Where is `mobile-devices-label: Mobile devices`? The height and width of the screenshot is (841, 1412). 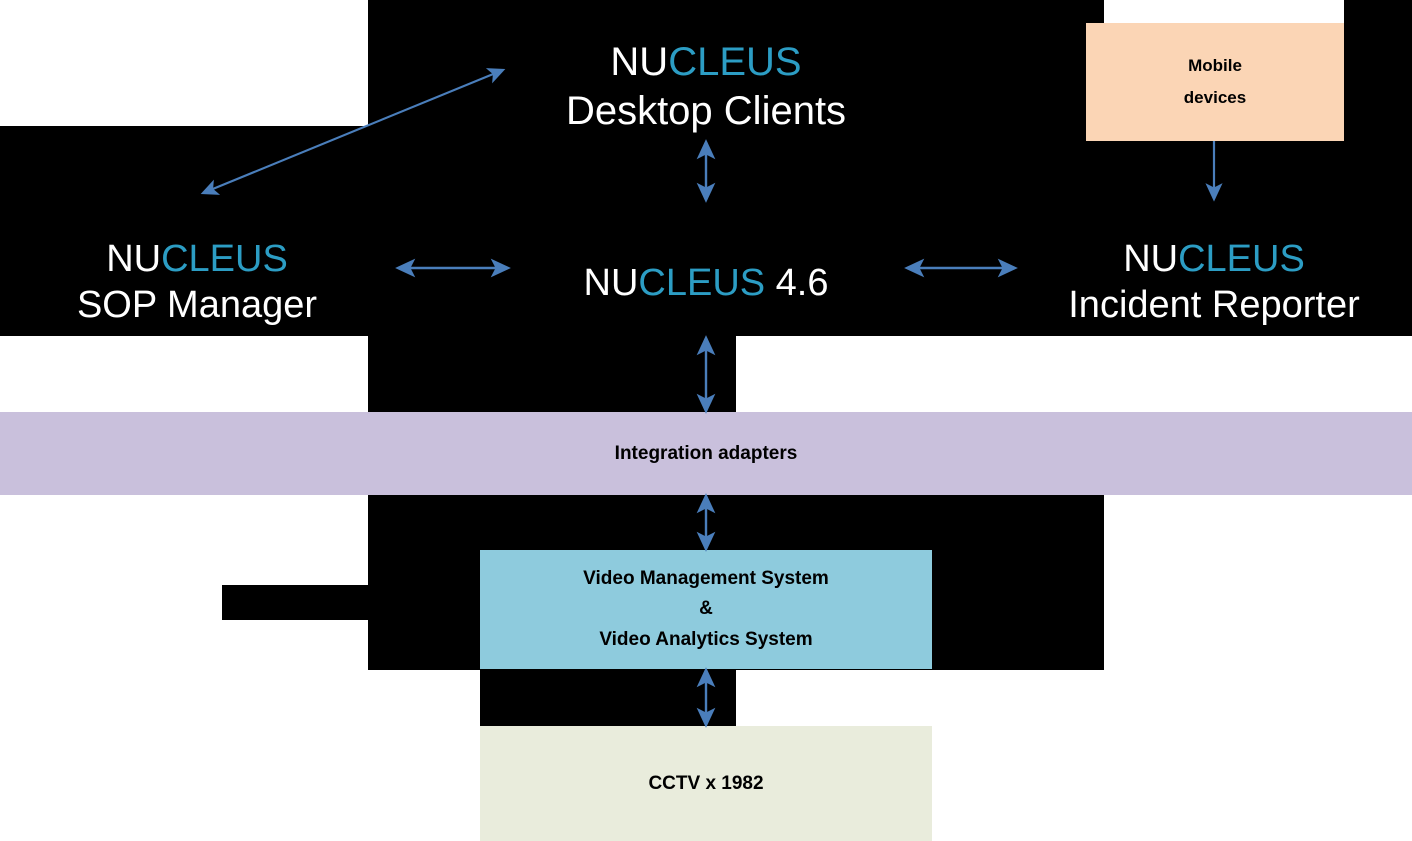
mobile-devices-label: Mobile devices is located at coordinates (1215, 82).